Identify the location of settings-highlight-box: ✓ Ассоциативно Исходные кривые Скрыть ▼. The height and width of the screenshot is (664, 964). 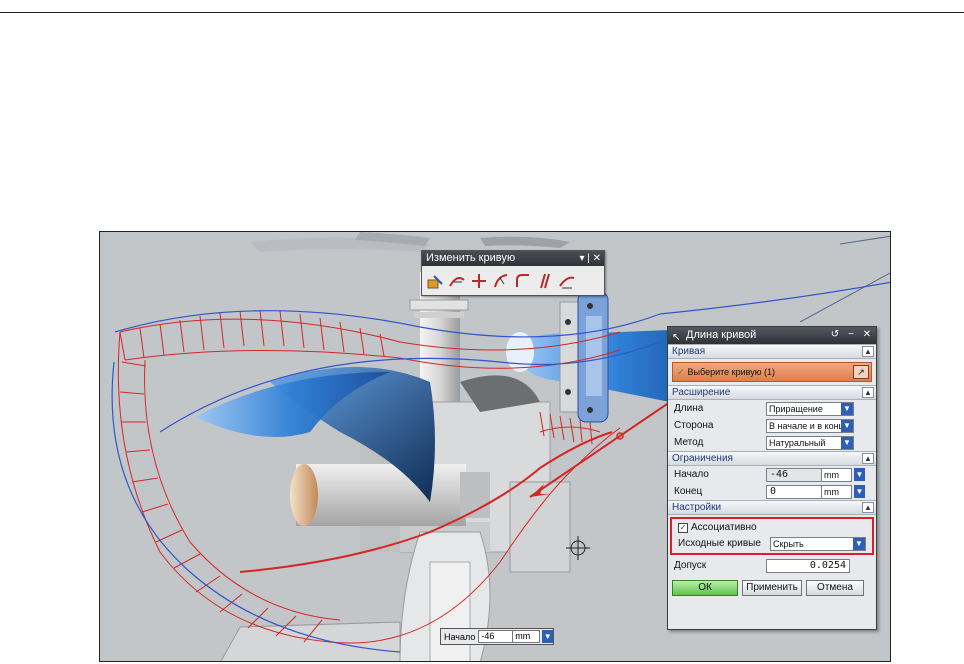
(772, 536).